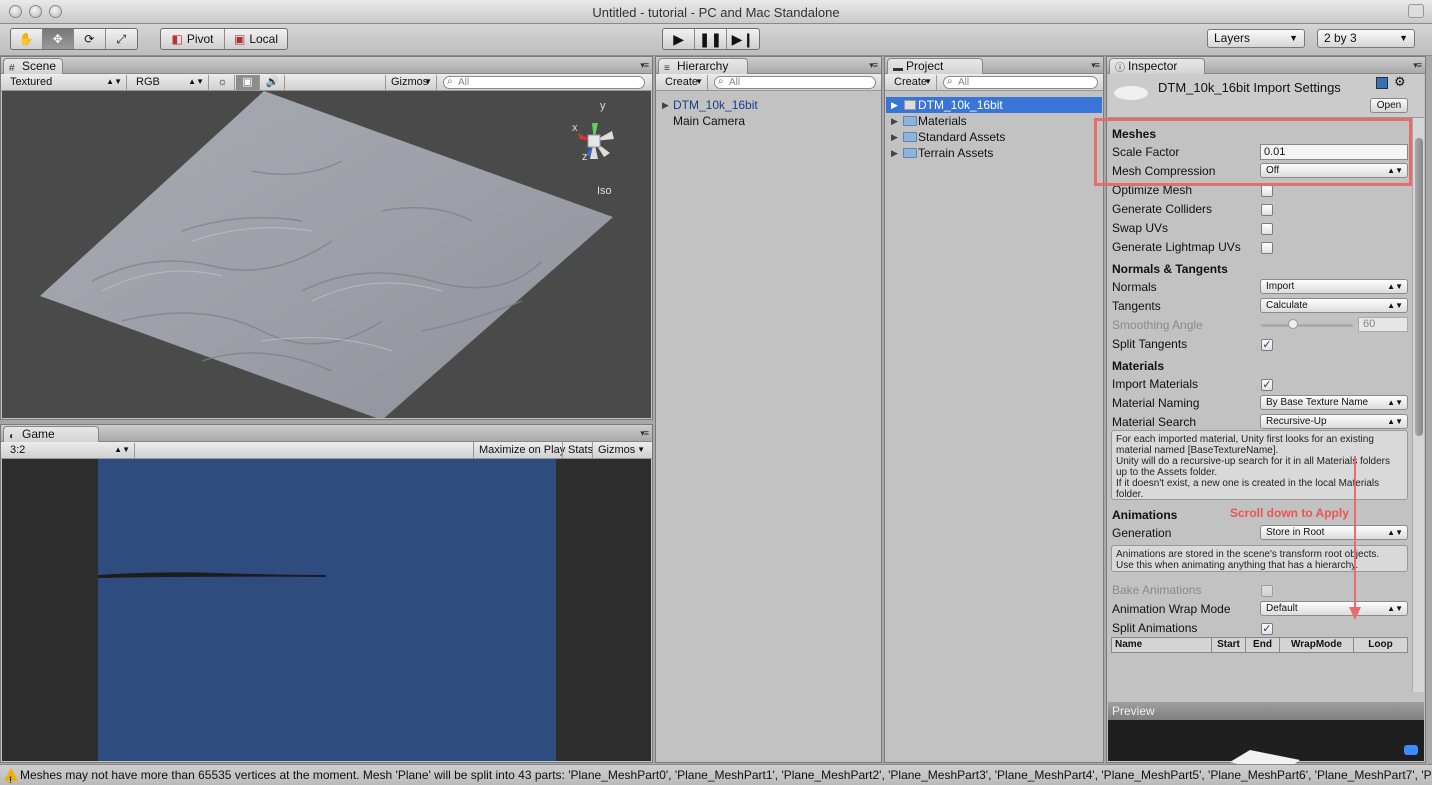  Describe the element at coordinates (90, 39) in the screenshot. I see `rotate-tool-button: ⟳` at that location.